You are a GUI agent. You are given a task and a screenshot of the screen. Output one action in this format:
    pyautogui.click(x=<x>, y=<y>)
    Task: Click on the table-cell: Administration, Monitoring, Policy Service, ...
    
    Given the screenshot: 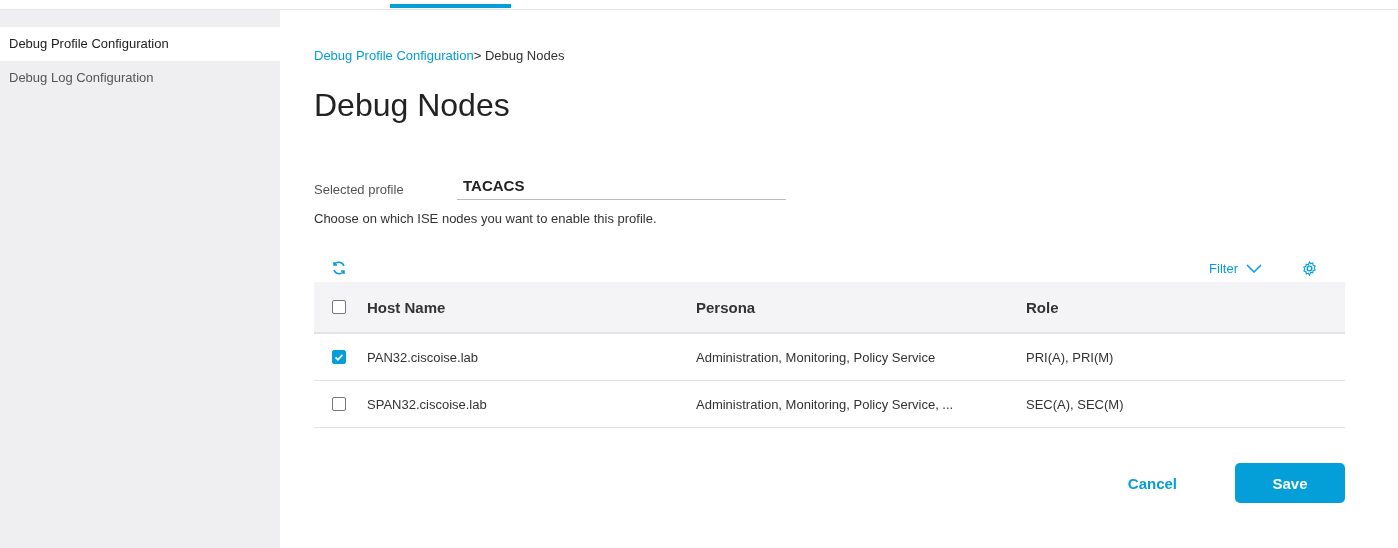 What is the action you would take?
    pyautogui.click(x=825, y=404)
    